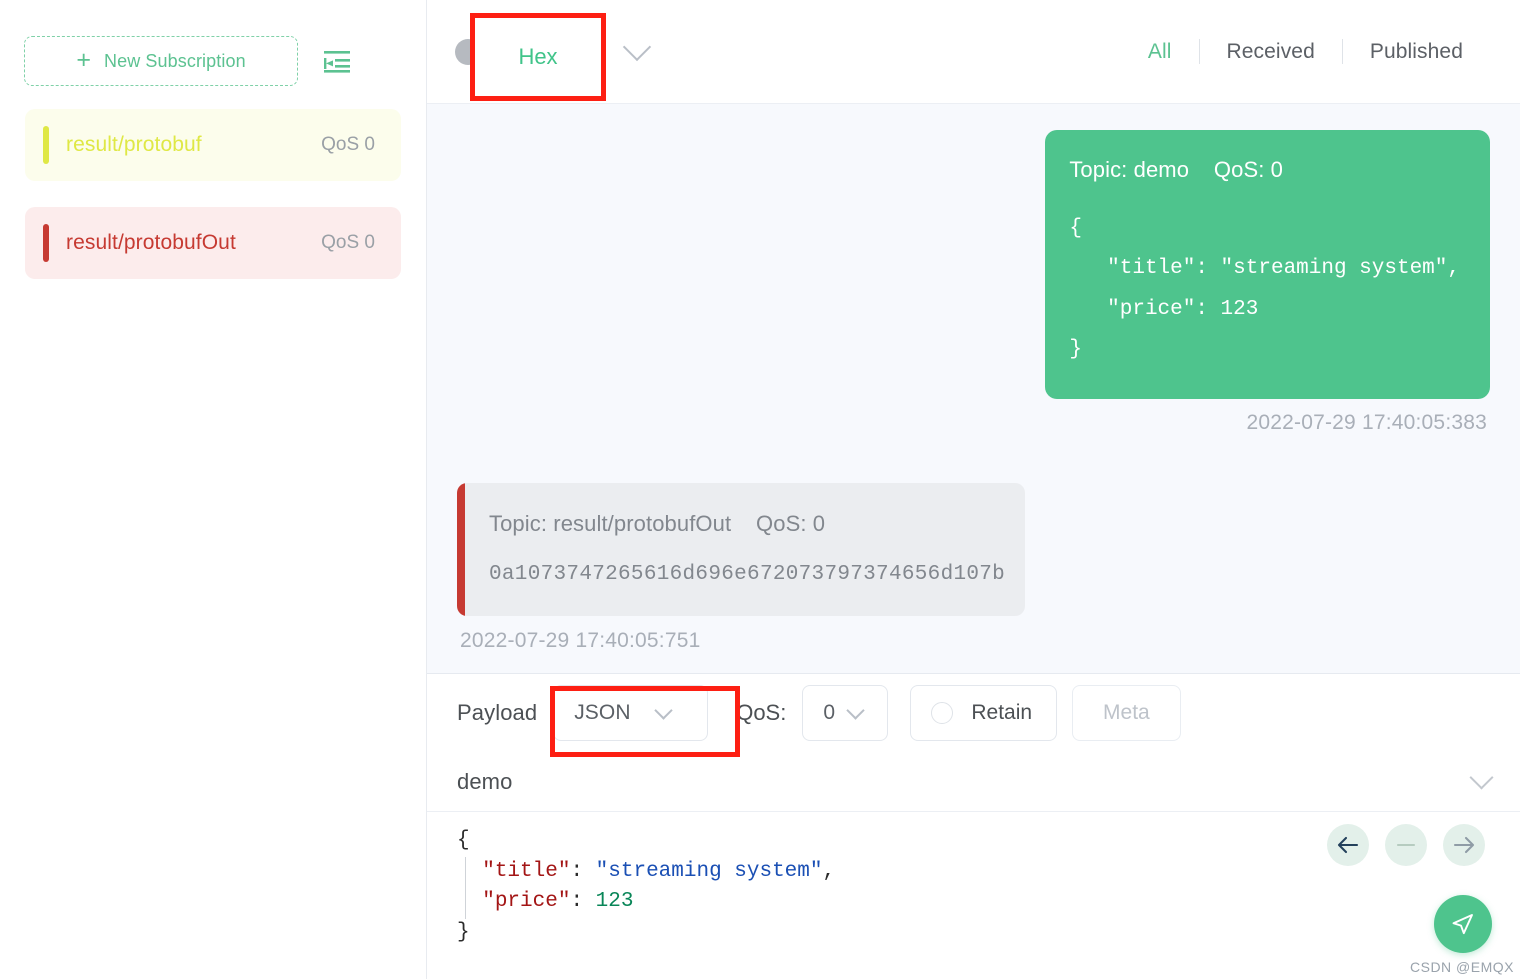  Describe the element at coordinates (526, 871) in the screenshot. I see `json-key-title: "title"` at that location.